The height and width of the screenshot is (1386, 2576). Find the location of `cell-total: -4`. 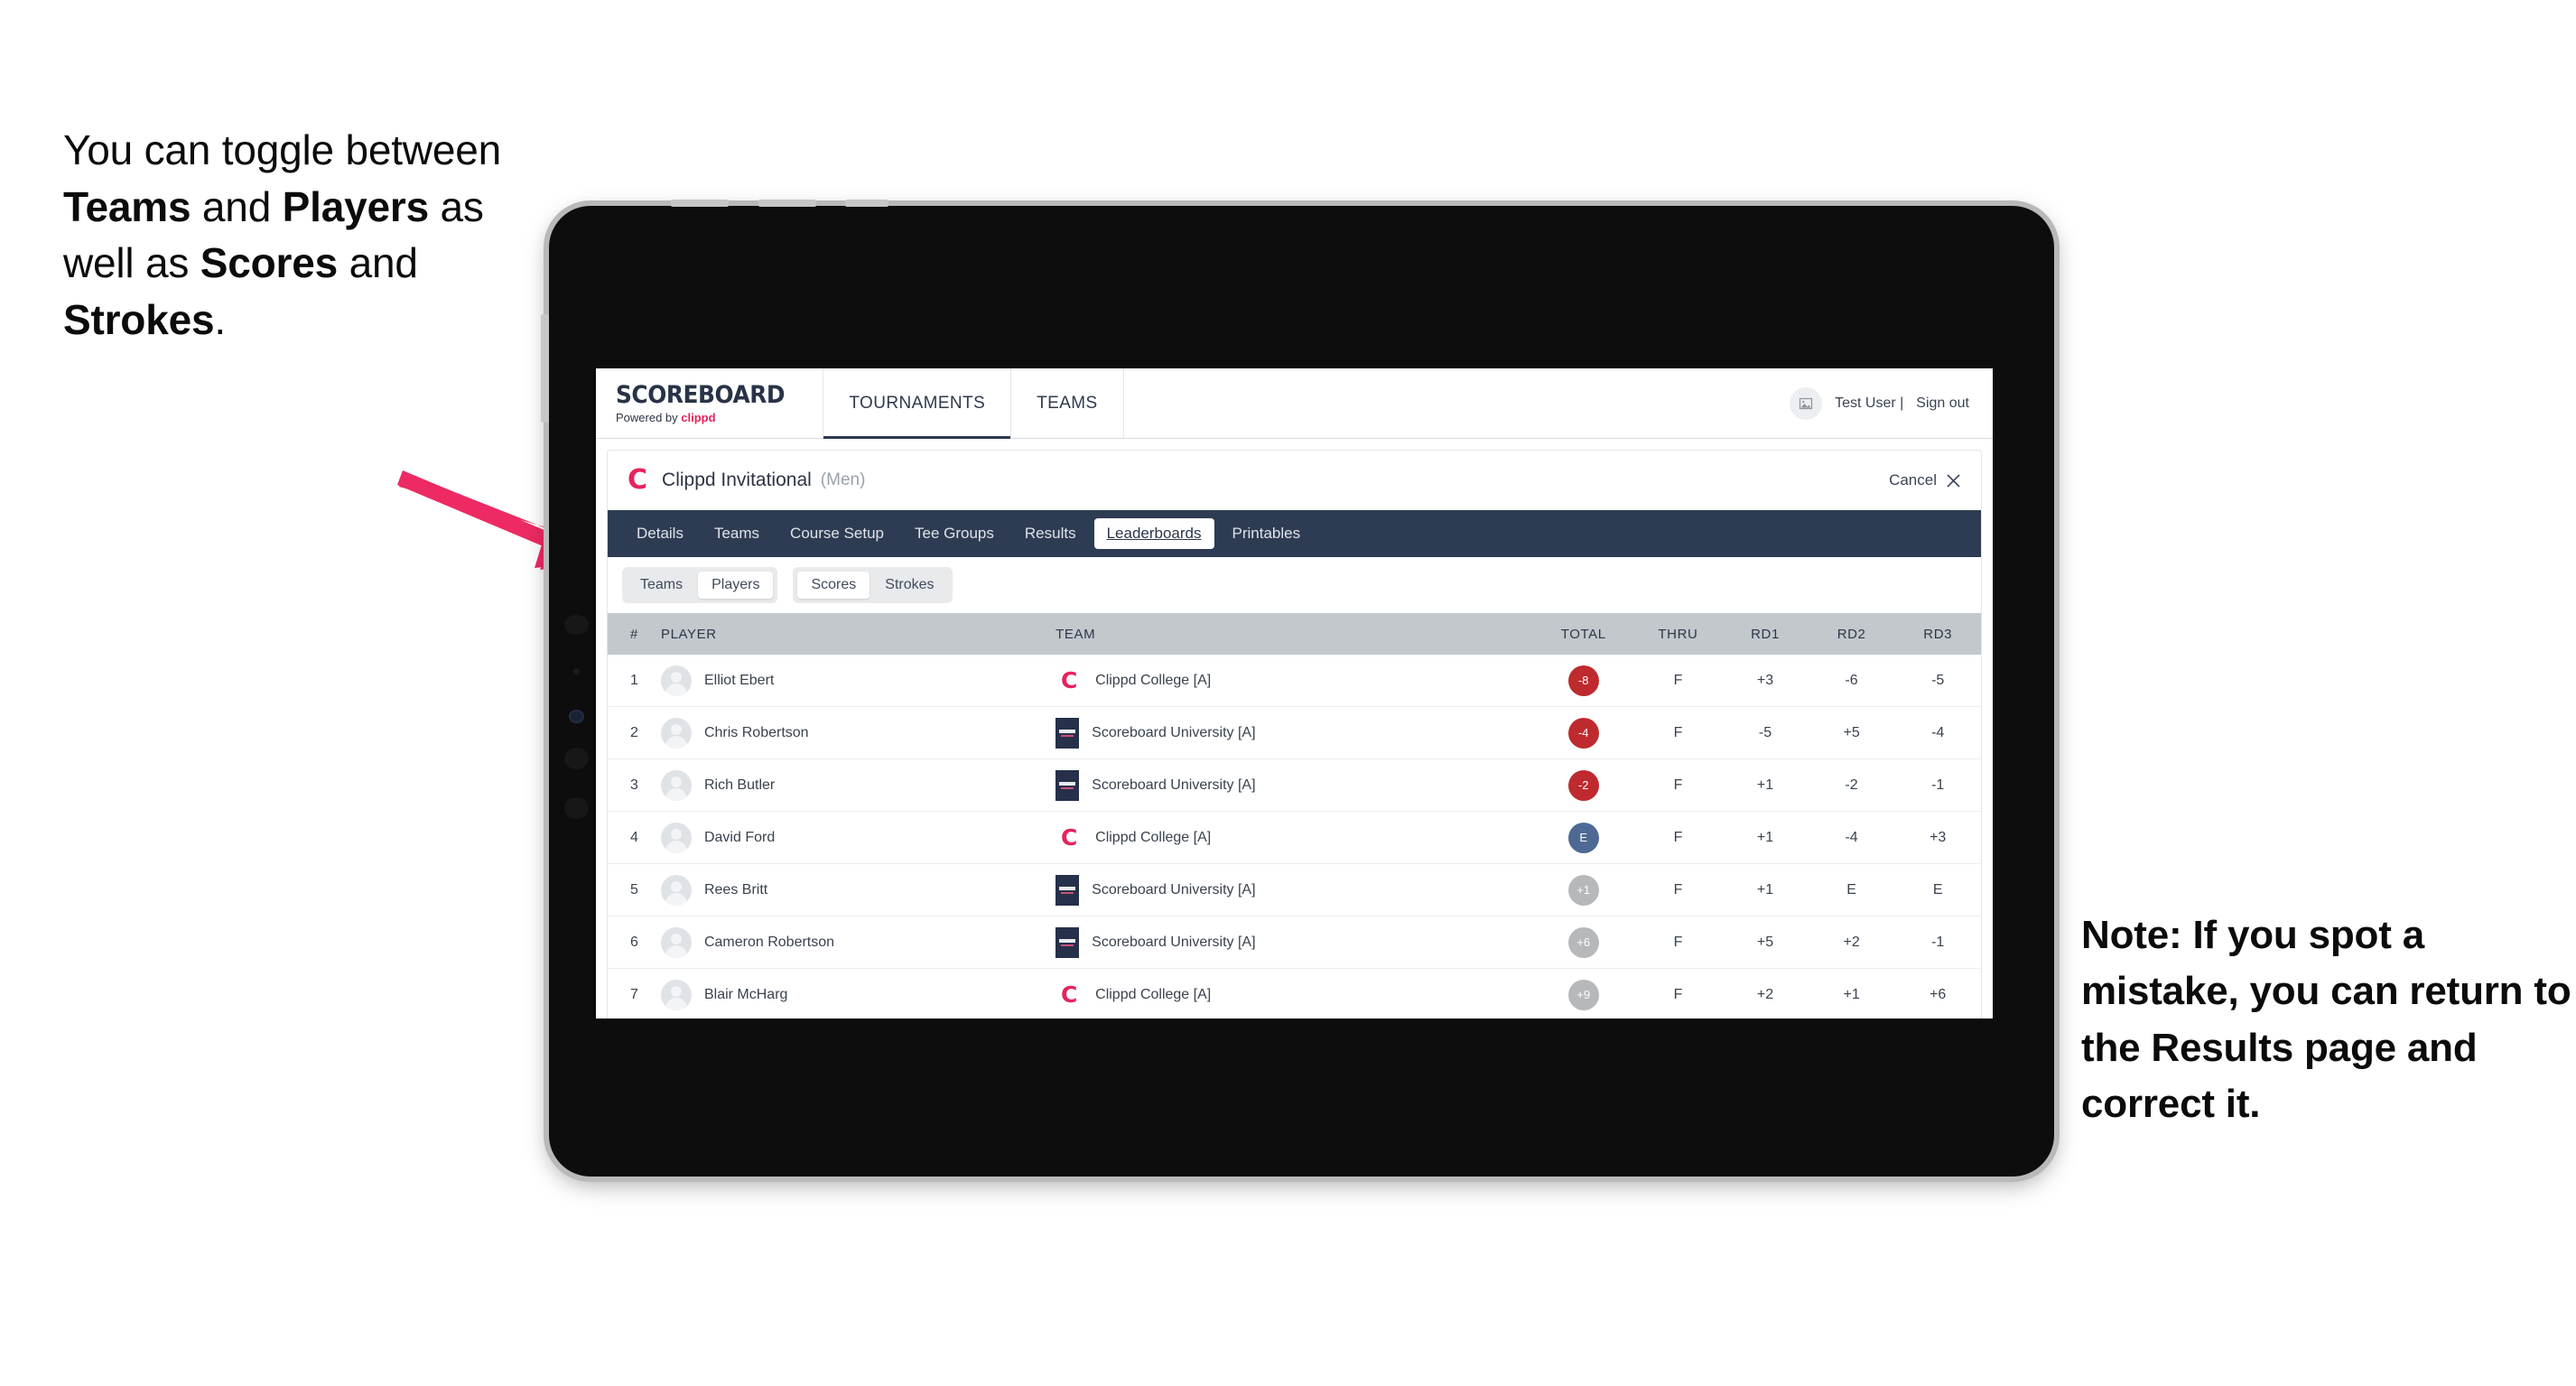

cell-total: -4 is located at coordinates (1583, 733).